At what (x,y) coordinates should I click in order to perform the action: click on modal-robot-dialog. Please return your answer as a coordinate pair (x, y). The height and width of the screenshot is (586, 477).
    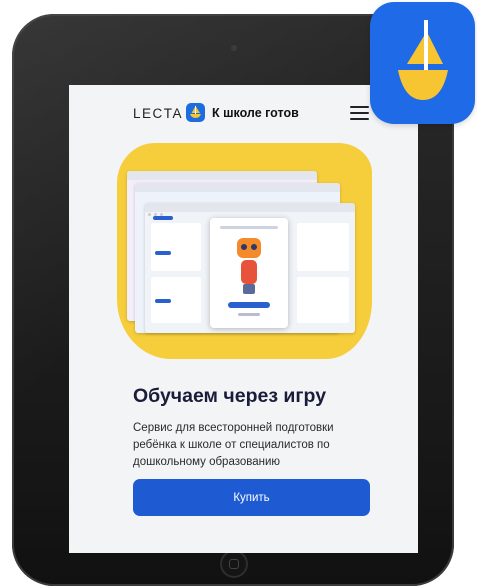
    Looking at the image, I should click on (249, 273).